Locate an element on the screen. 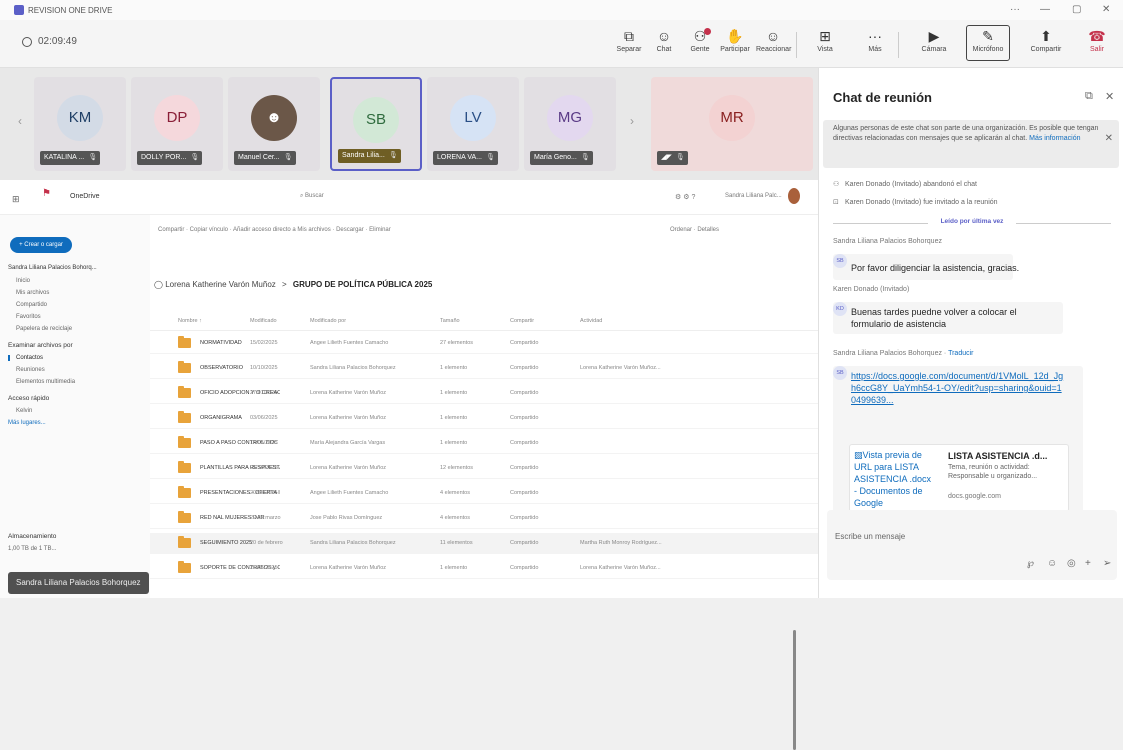 This screenshot has width=1123, height=750. learn-more-link: Más información is located at coordinates (1054, 138).